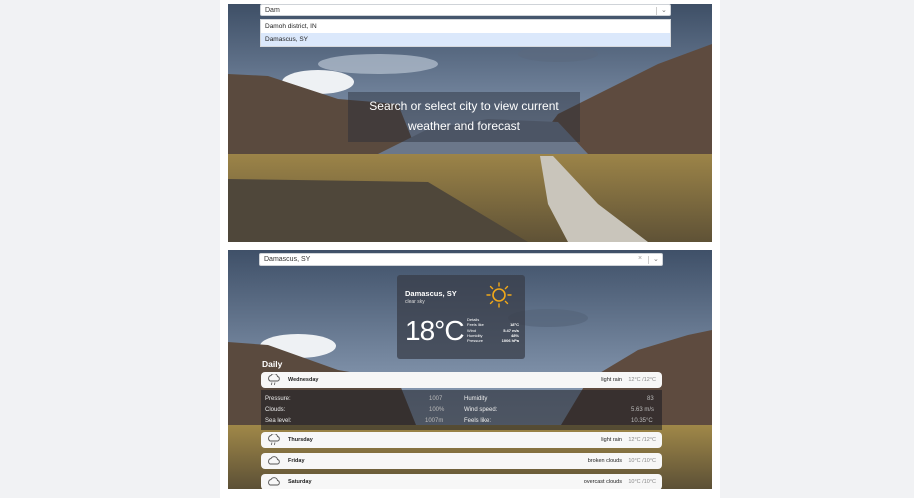 The height and width of the screenshot is (498, 914). Describe the element at coordinates (431, 293) in the screenshot. I see `current-city: Damascus, SY` at that location.